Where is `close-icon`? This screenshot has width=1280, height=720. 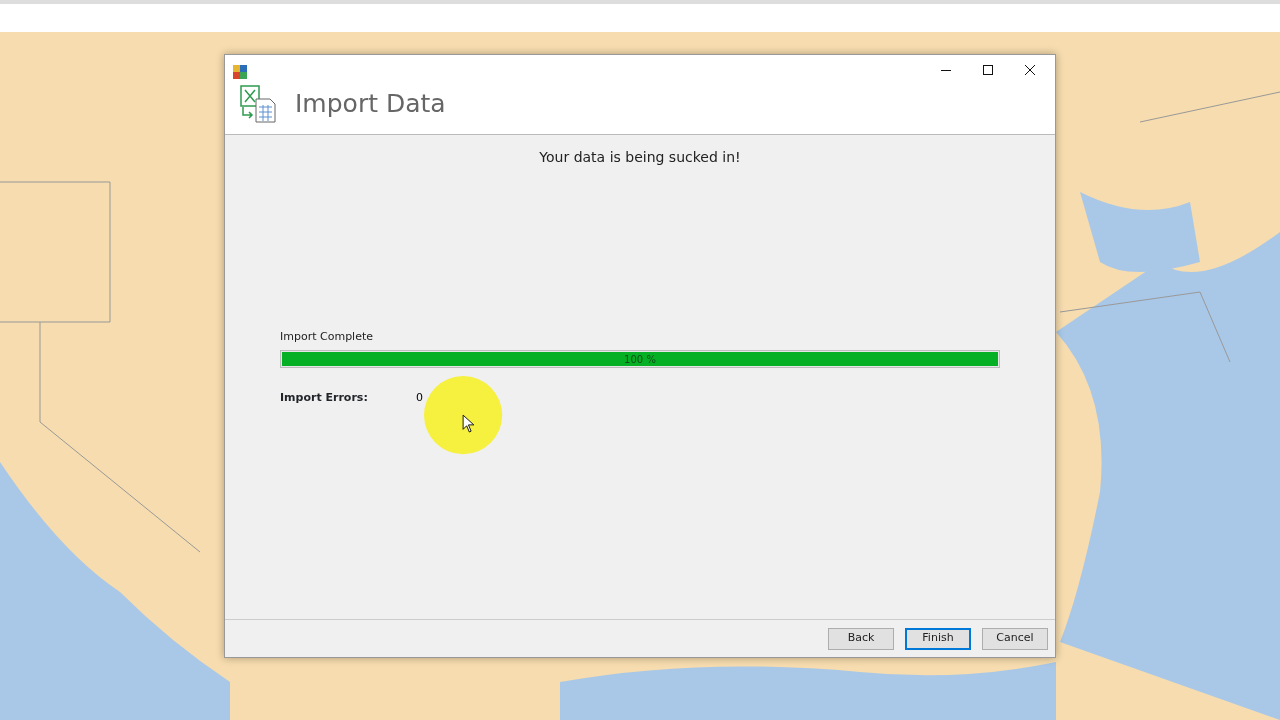
close-icon is located at coordinates (1030, 70).